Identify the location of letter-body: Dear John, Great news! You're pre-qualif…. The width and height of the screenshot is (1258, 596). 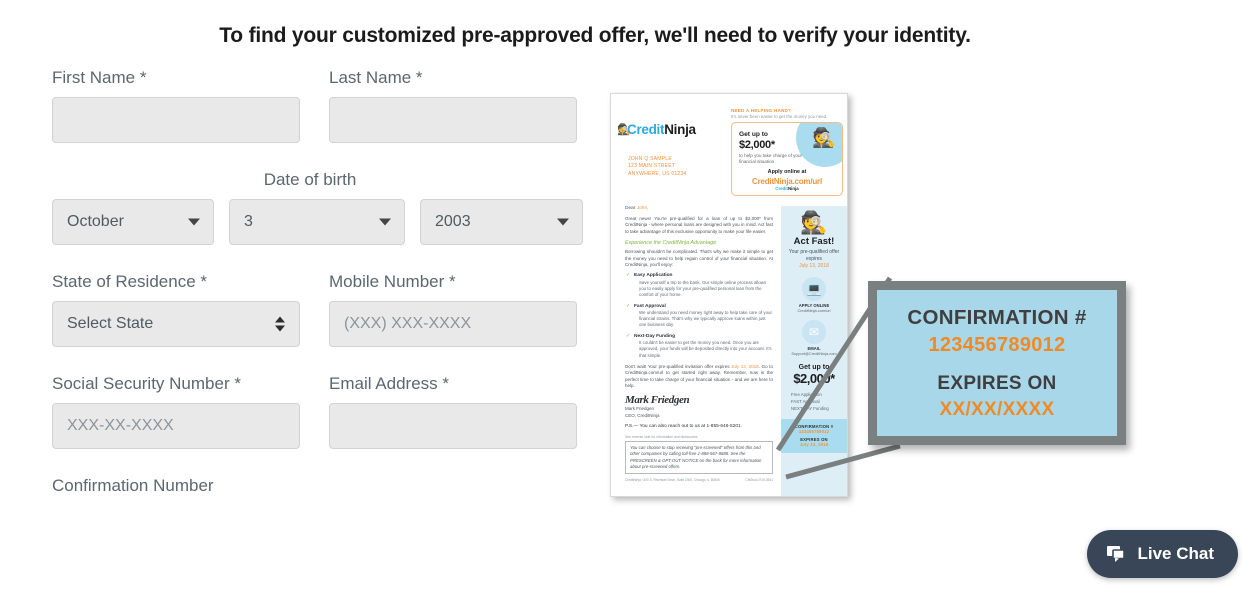
(699, 344).